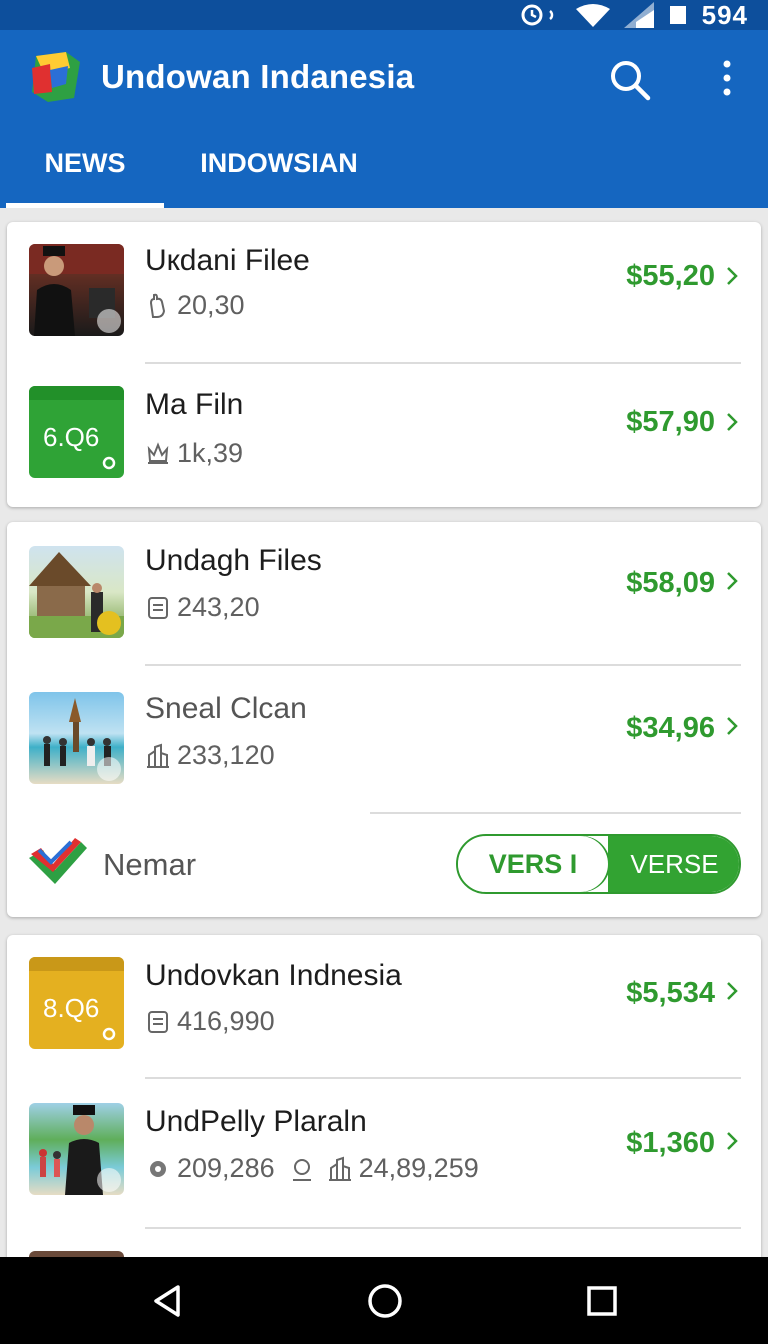 Image resolution: width=768 pixels, height=1344 pixels. I want to click on search-icon, so click(629, 79).